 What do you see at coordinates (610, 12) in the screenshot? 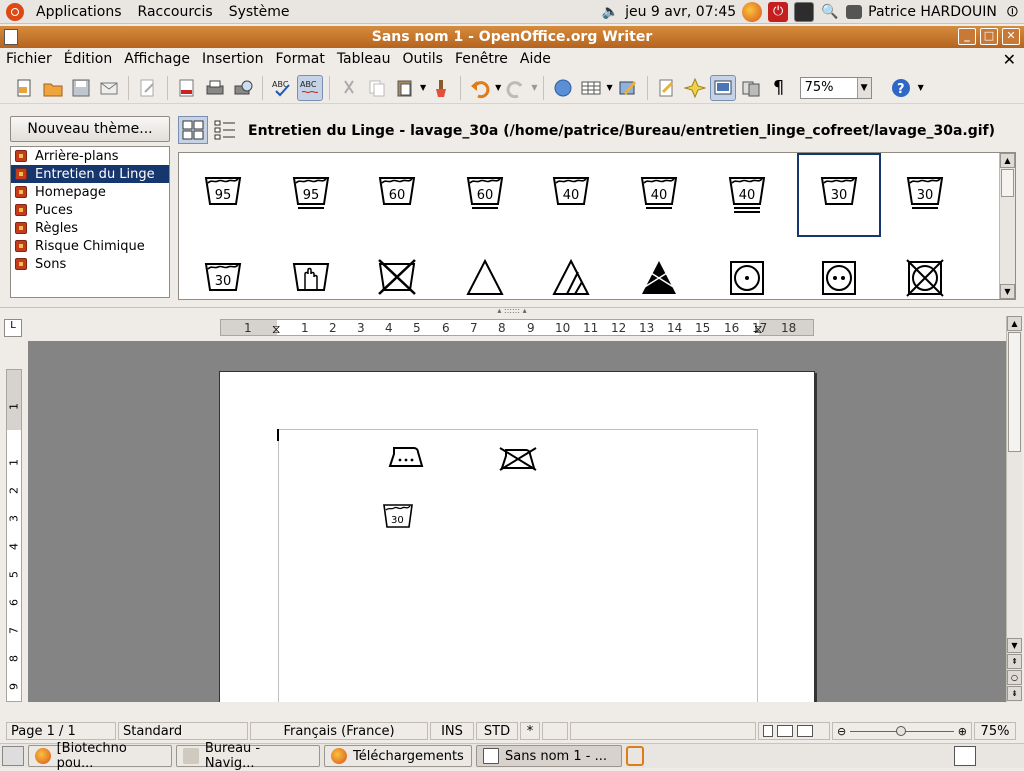
I see `volume-icon: 🔈` at bounding box center [610, 12].